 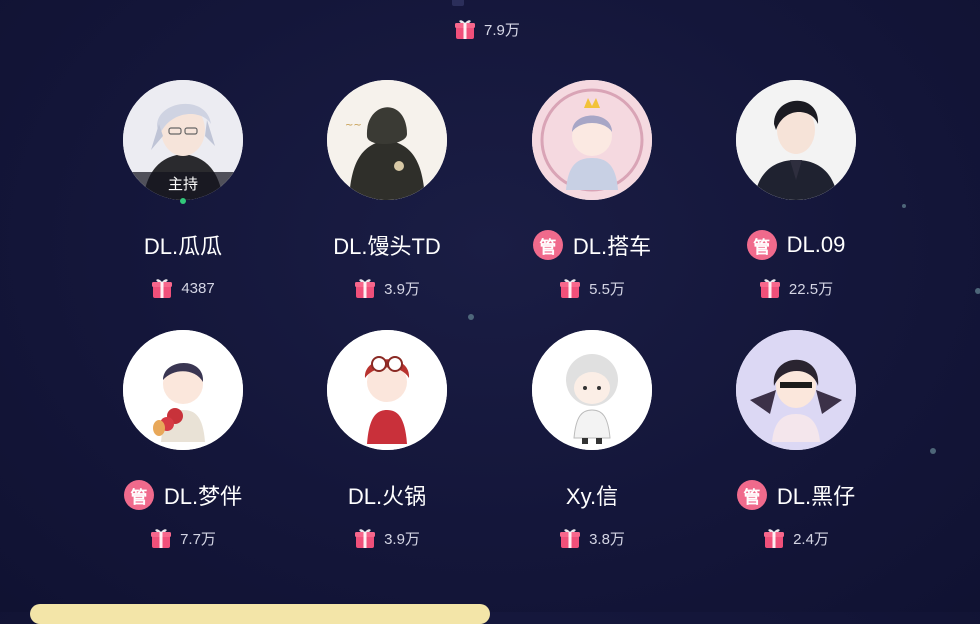 I want to click on seat-name: DL.09, so click(x=816, y=244).